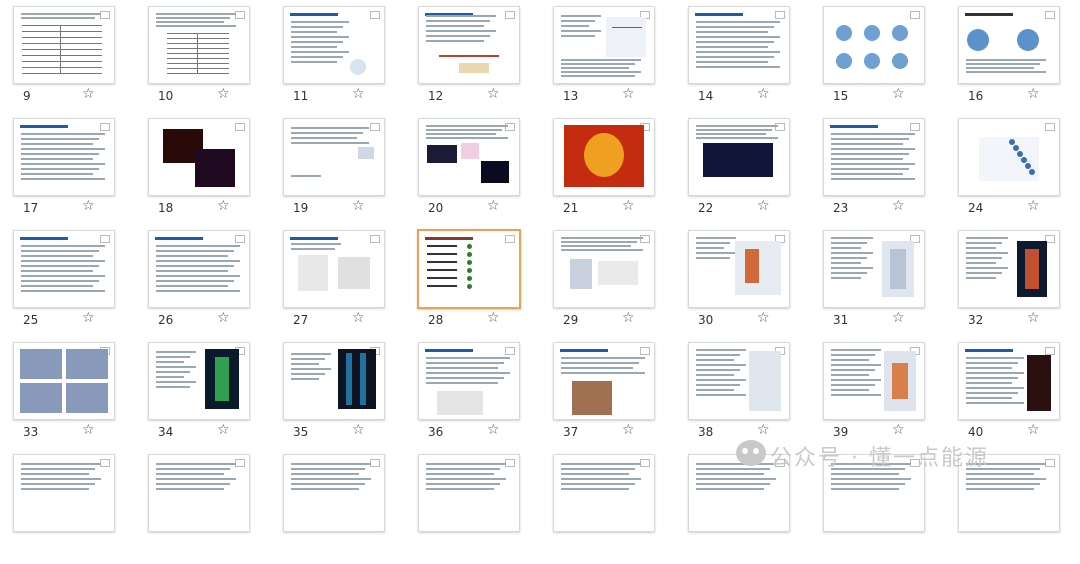 The height and width of the screenshot is (564, 1080). I want to click on slide-thumbnail-cell: 37 ☆, so click(614, 396).